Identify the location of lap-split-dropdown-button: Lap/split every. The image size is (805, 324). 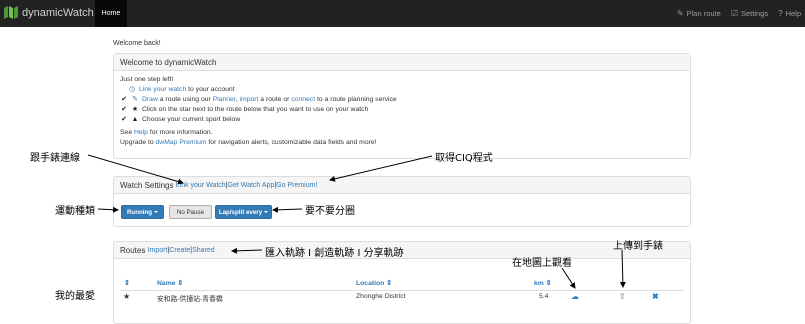
(243, 212).